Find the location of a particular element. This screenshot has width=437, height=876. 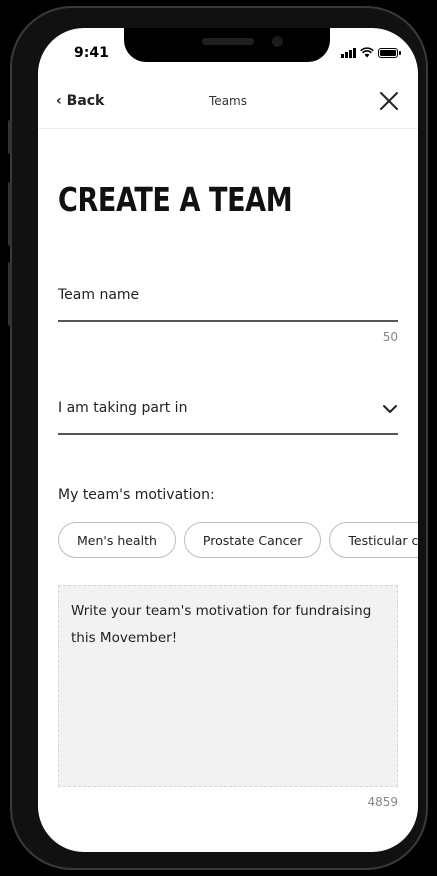

volume-down-button is located at coordinates (10, 294).